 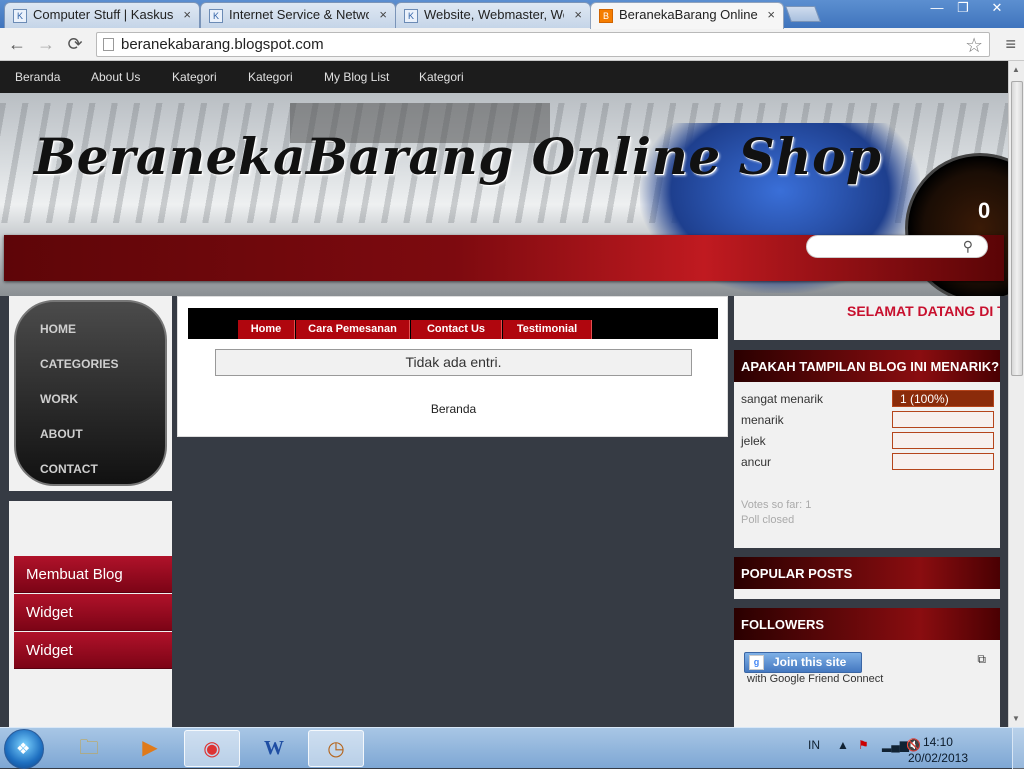 I want to click on blogger-favicon-icon: B, so click(x=606, y=16).